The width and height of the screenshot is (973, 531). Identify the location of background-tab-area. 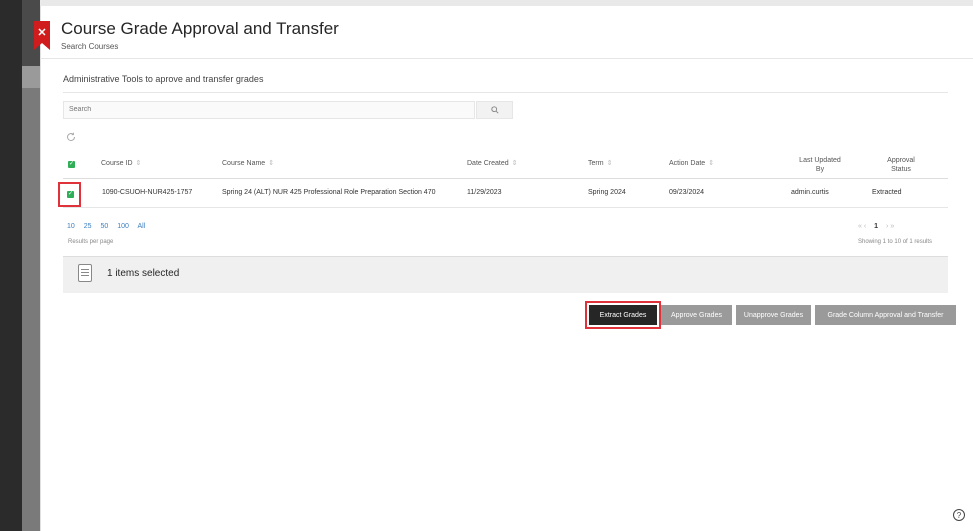
(31, 77).